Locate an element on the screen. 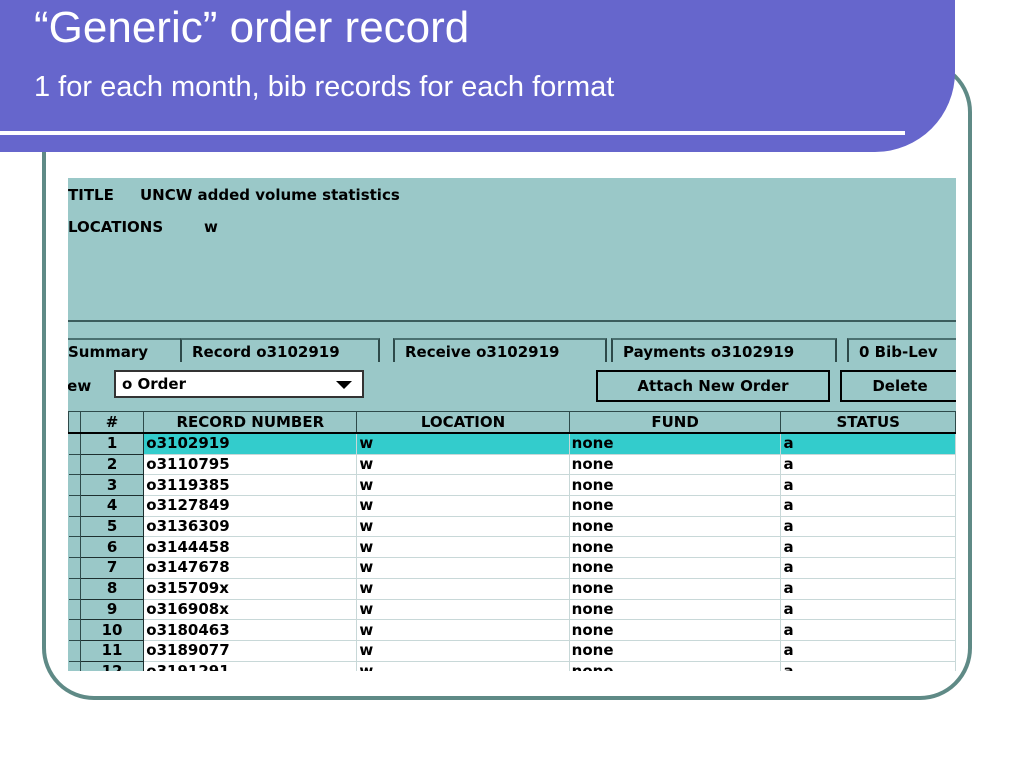  record-number-cell: o3180463 is located at coordinates (250, 630).